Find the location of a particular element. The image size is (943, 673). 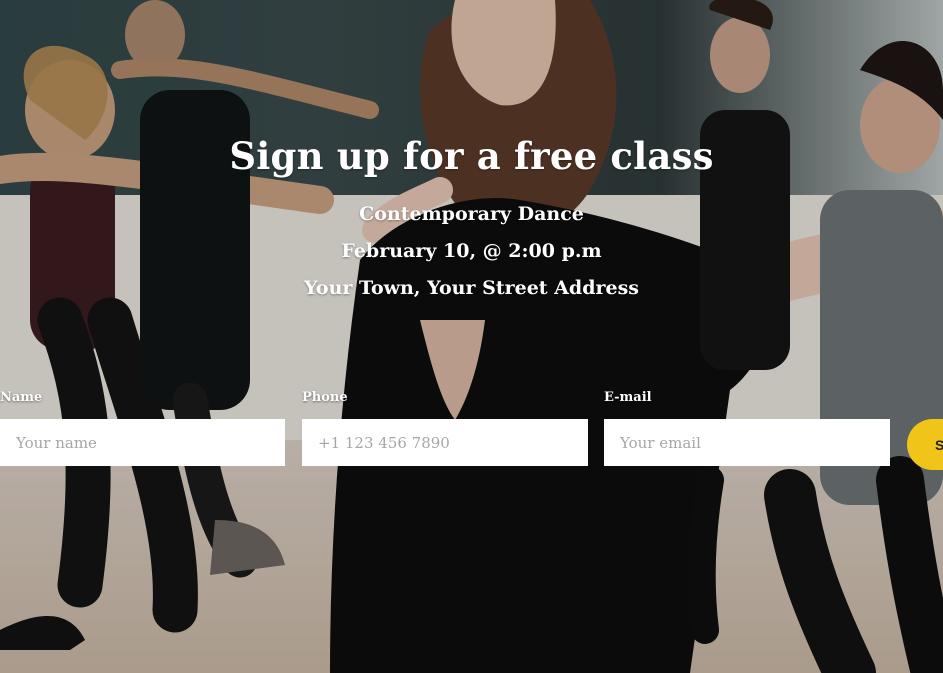

class-name: Contemporary Dance is located at coordinates (471, 214).